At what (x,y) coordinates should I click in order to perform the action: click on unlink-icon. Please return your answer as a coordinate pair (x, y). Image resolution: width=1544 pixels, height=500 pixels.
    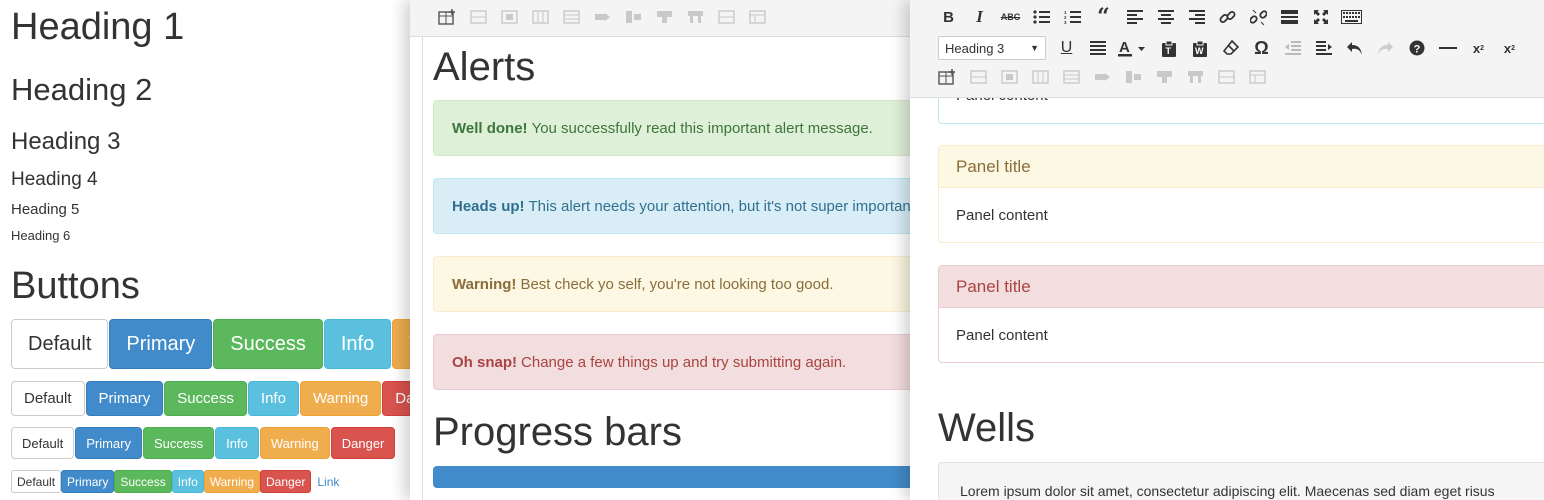
    Looking at the image, I should click on (1258, 17).